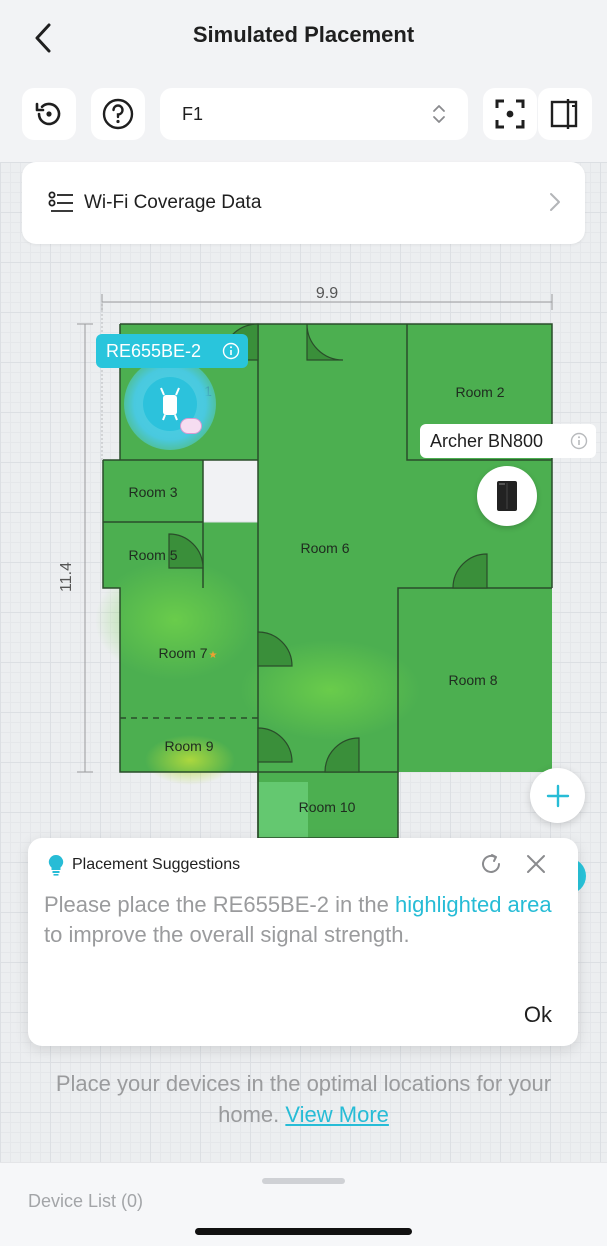  I want to click on focus-icon, so click(510, 114).